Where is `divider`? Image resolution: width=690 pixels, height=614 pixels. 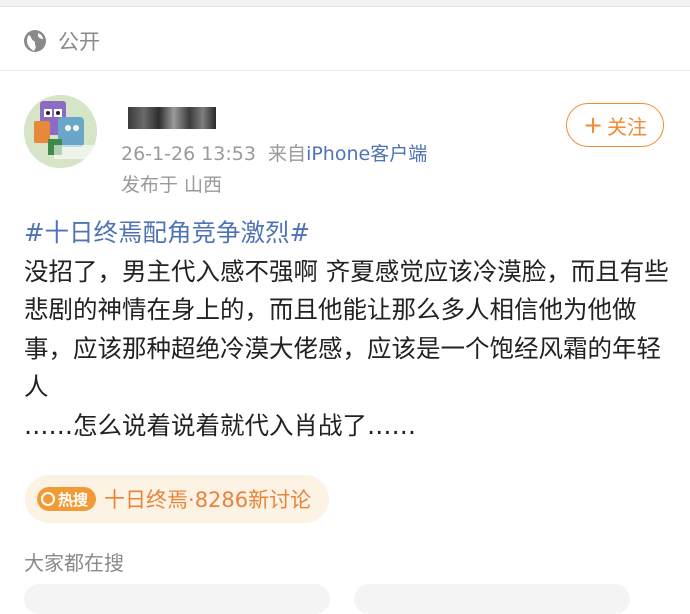
divider is located at coordinates (345, 70).